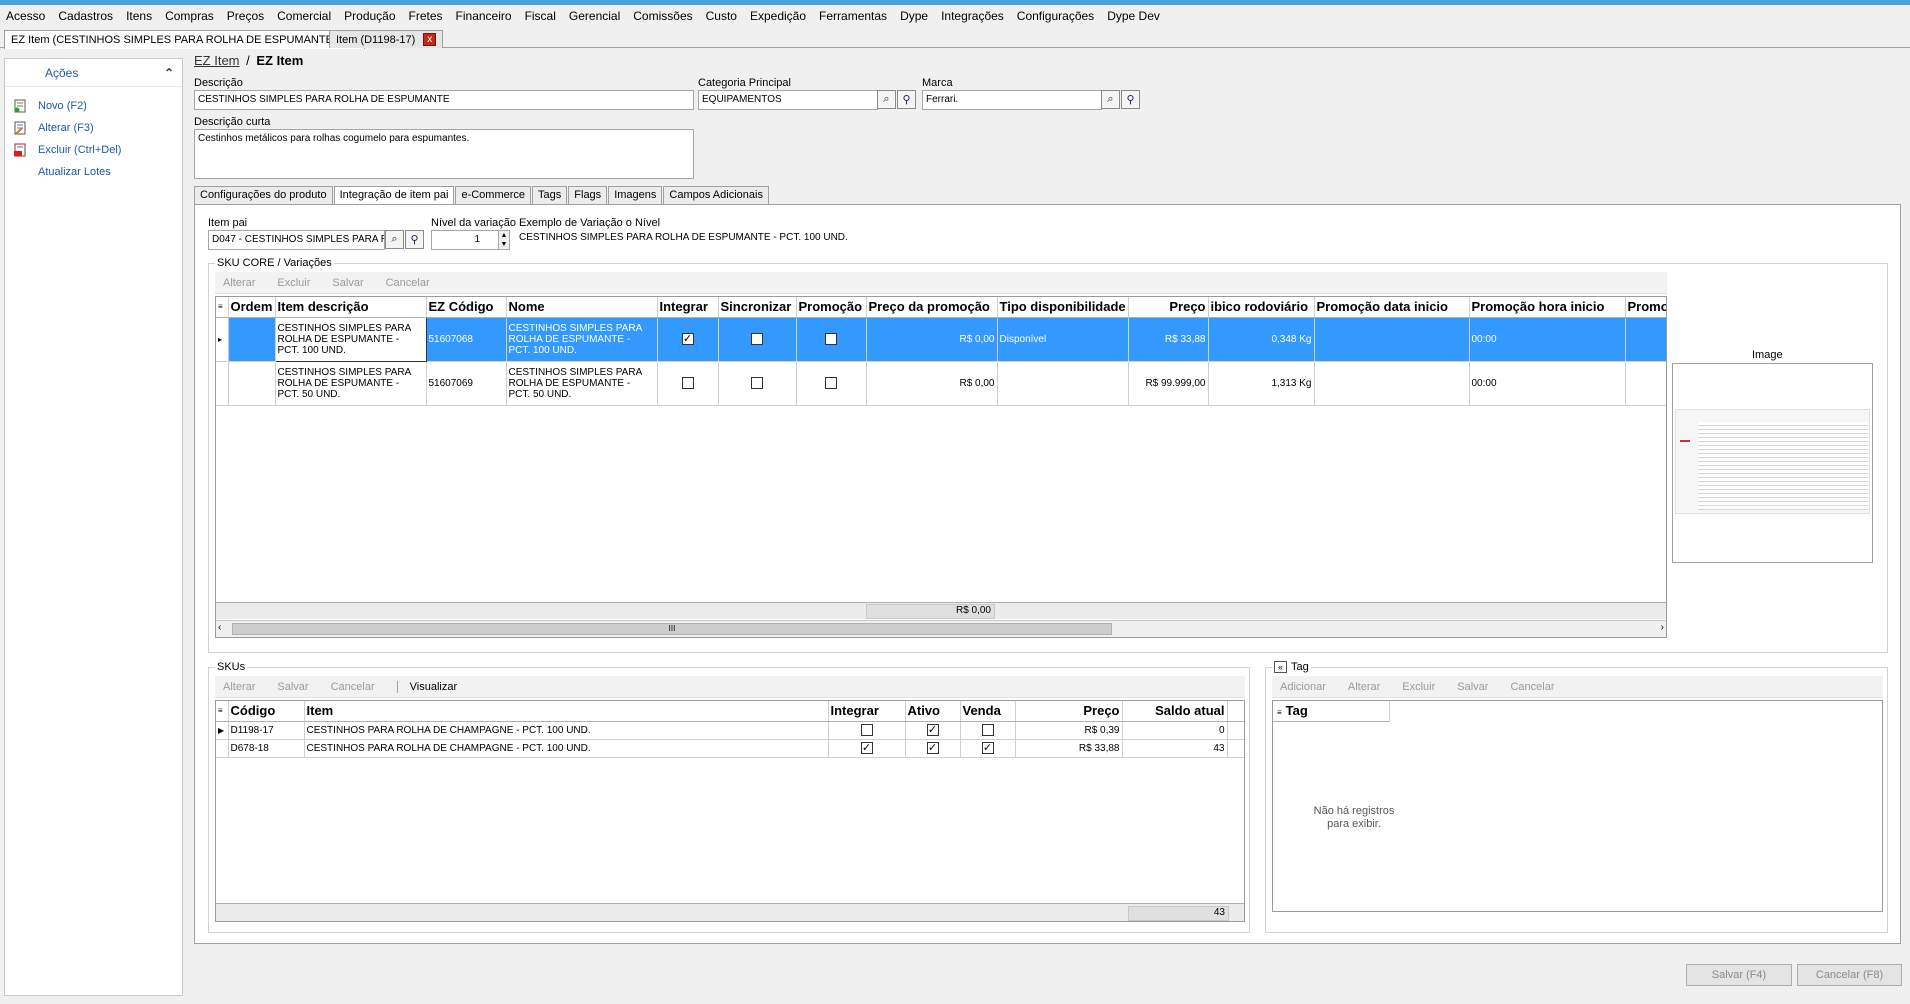 Image resolution: width=1910 pixels, height=1004 pixels. Describe the element at coordinates (1261, 339) in the screenshot. I see `cell-cubico: 0,348 Kg` at that location.